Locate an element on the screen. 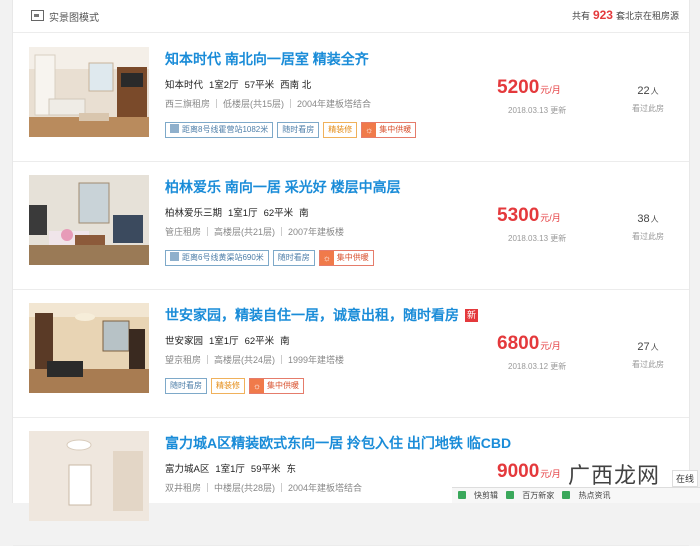  community-name: 知本时代 is located at coordinates (184, 85).